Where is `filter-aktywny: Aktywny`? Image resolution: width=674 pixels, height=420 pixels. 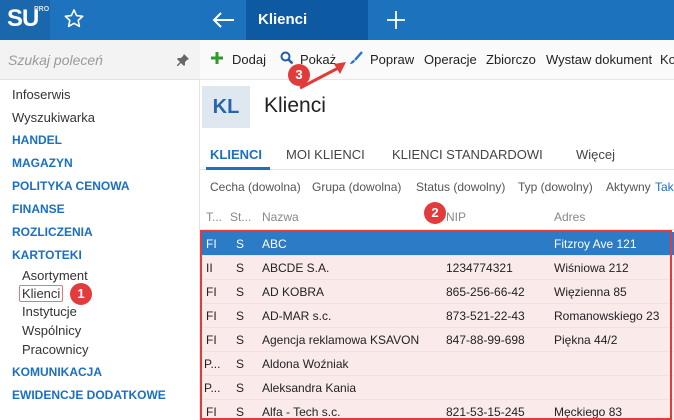 filter-aktywny: Aktywny is located at coordinates (628, 187).